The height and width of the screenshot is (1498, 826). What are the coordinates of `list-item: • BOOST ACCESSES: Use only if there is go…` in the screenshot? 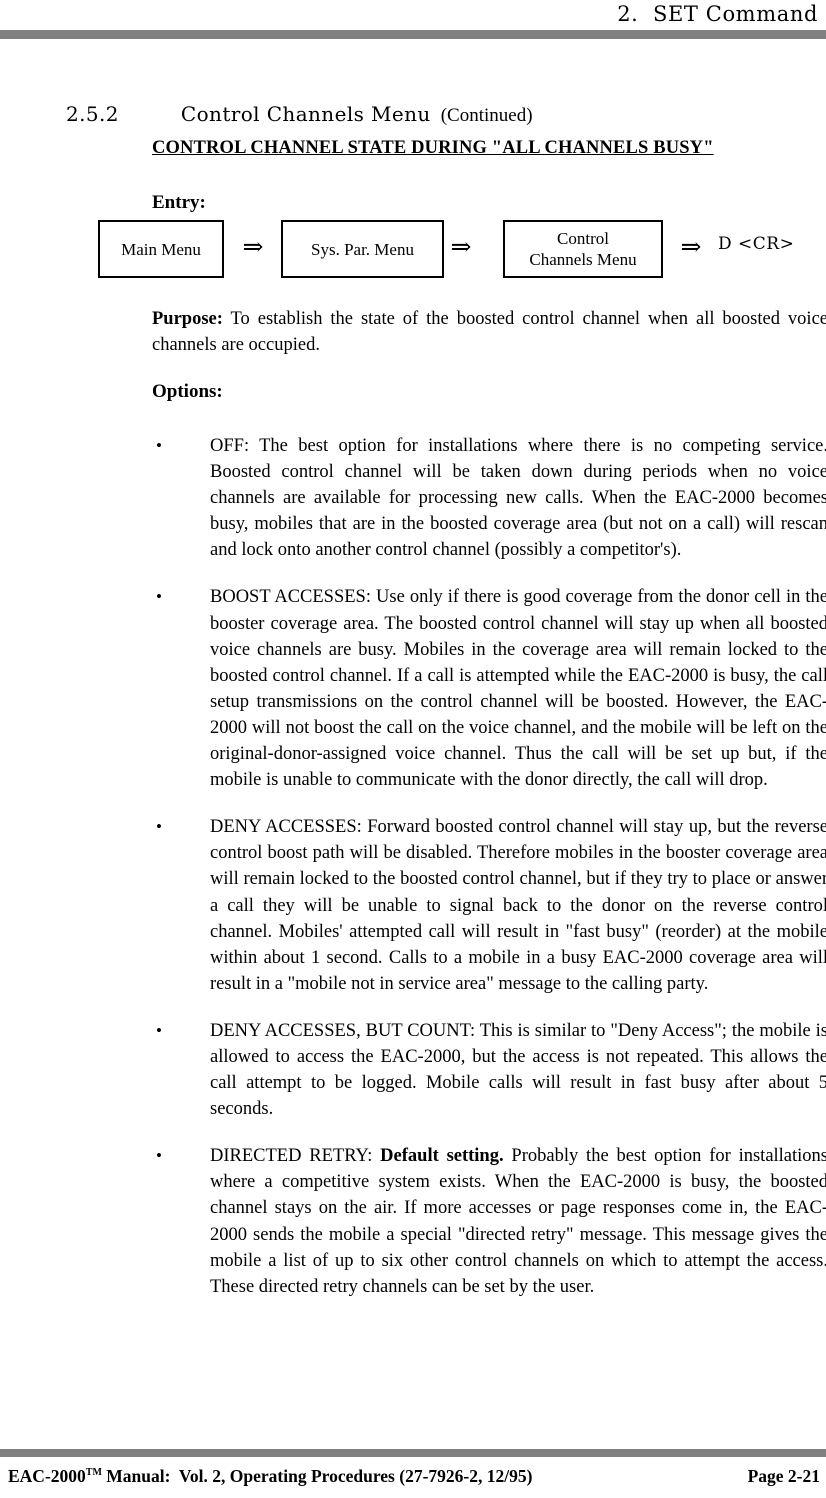 It's located at (489, 688).